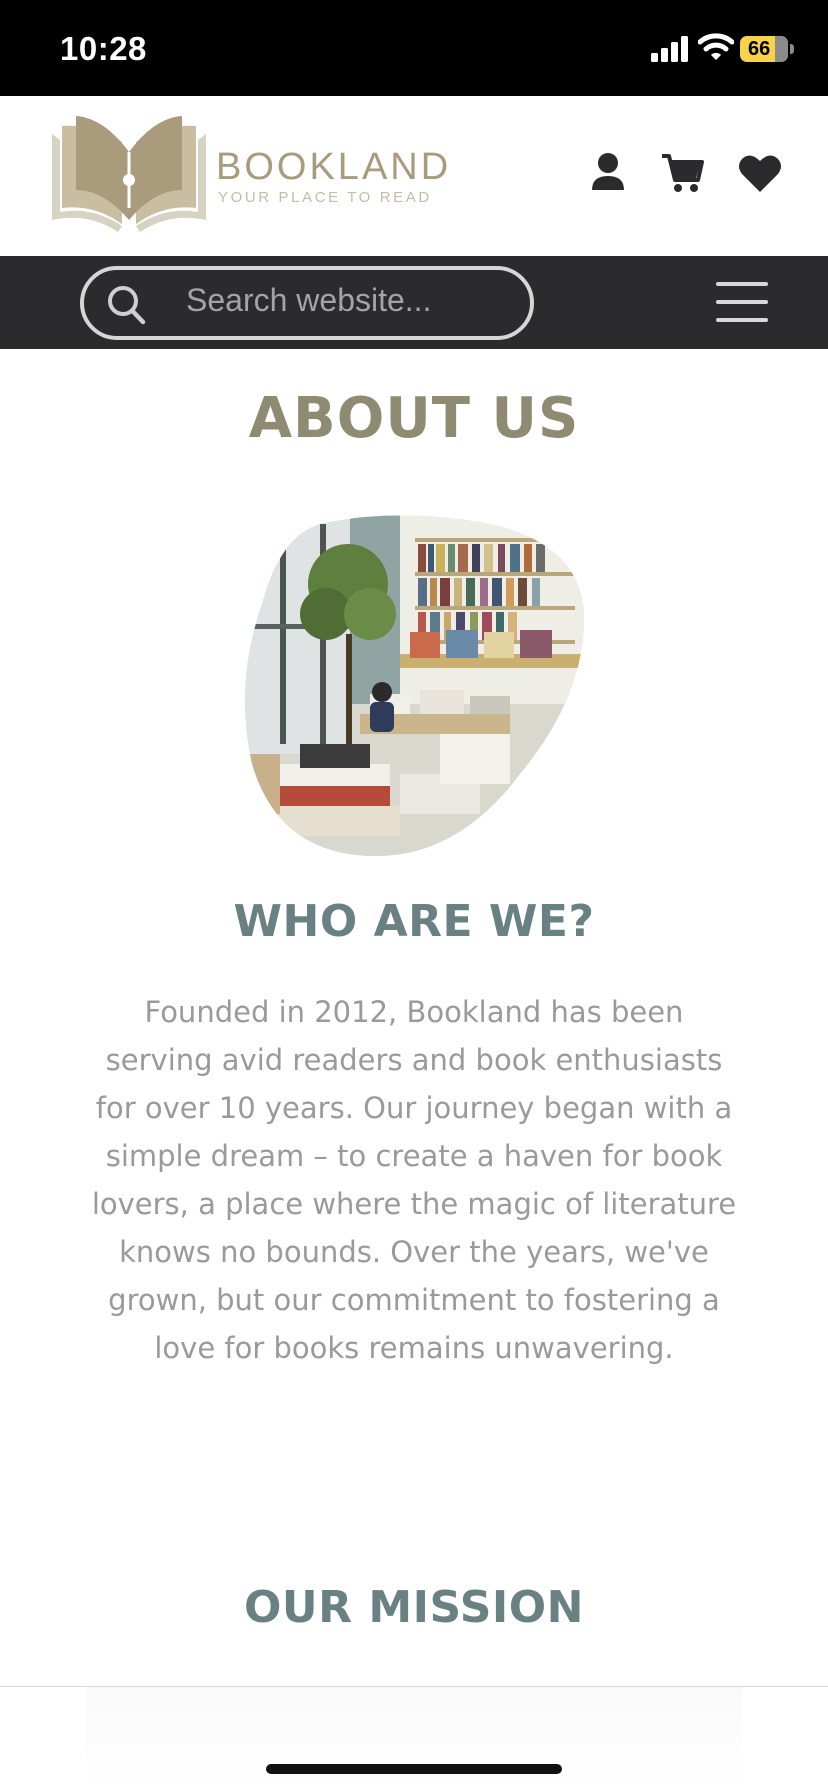 This screenshot has height=1792, width=828. What do you see at coordinates (103, 48) in the screenshot?
I see `status-time: 10:28` at bounding box center [103, 48].